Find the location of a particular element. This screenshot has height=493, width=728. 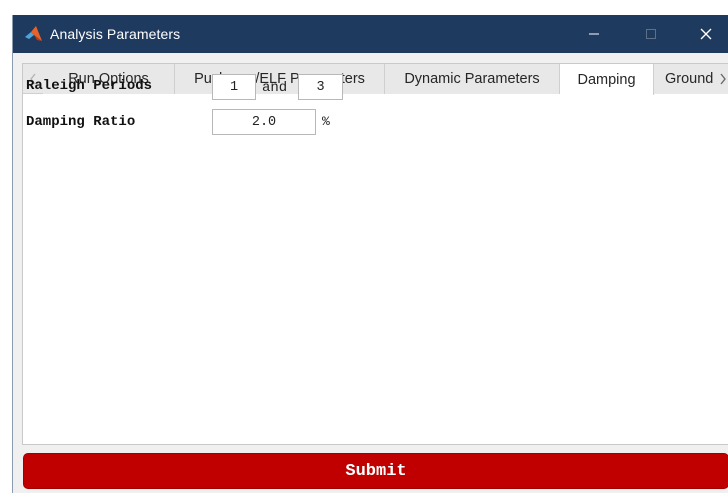

raleigh-period-1-field: 1 is located at coordinates (234, 87).